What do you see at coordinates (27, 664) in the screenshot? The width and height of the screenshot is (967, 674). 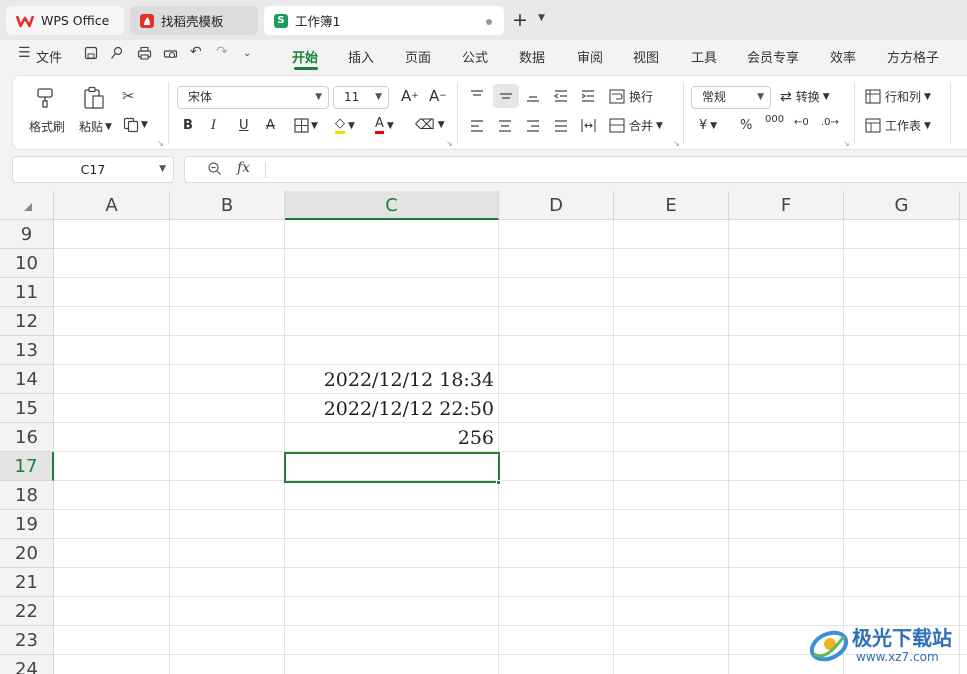 I see `row-header-24: 24` at bounding box center [27, 664].